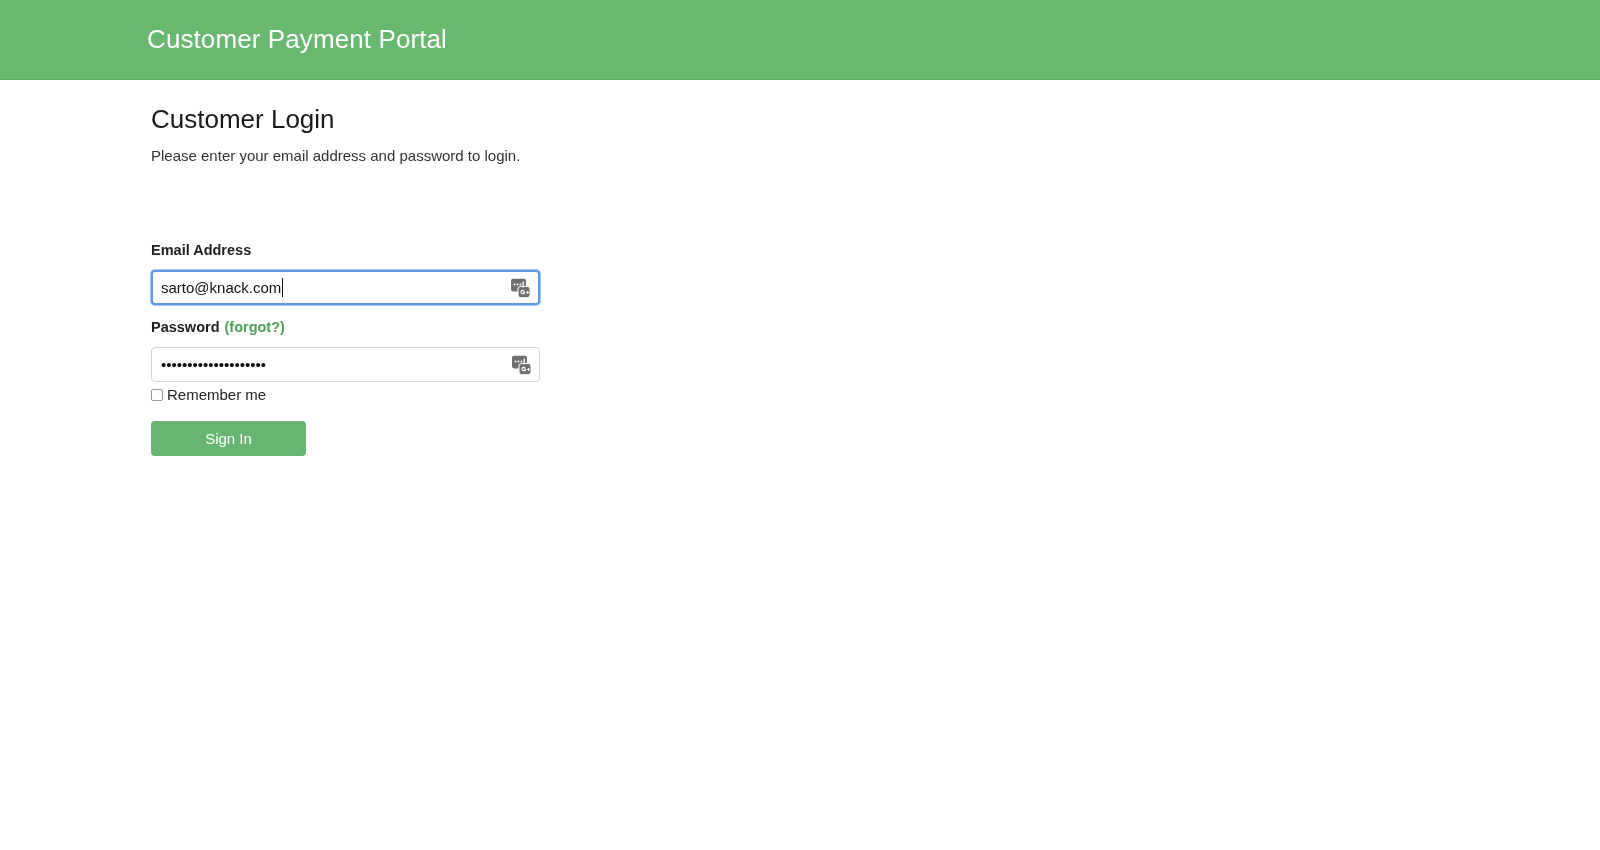 This screenshot has height=850, width=1600. Describe the element at coordinates (345, 364) in the screenshot. I see `password-field: ••••••••••••••••••••` at that location.